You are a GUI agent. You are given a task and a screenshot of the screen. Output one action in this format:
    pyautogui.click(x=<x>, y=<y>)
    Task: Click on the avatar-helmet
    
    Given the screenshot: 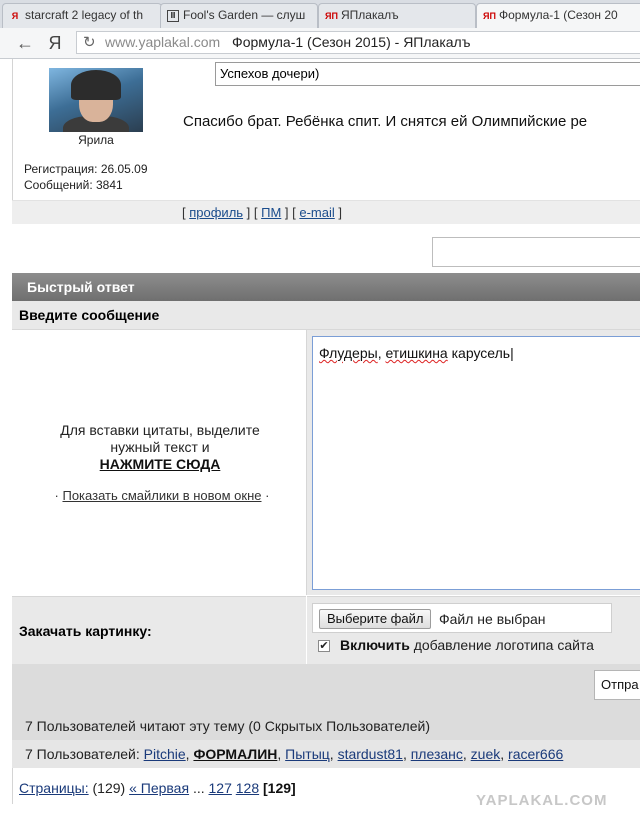 What is the action you would take?
    pyautogui.click(x=96, y=85)
    